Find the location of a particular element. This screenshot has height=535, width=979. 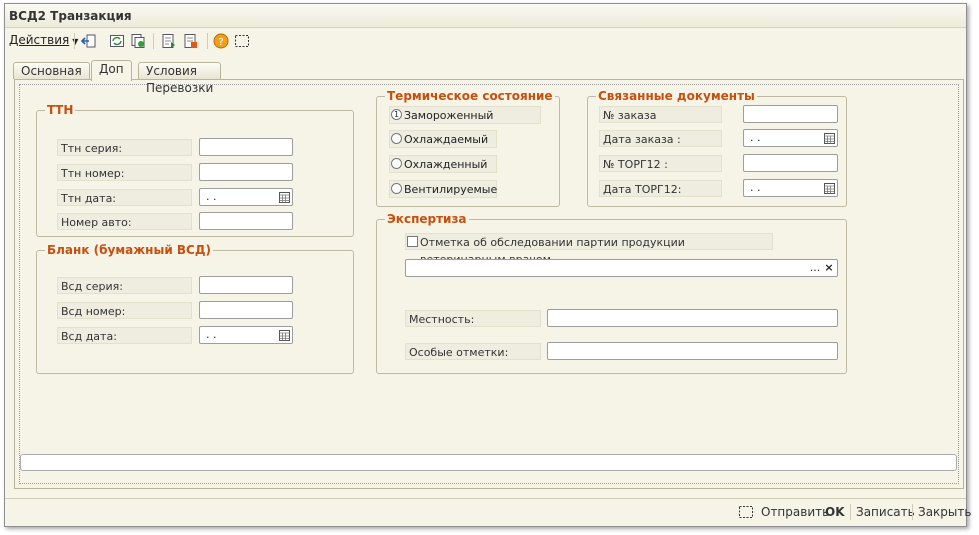

torg12-date-input: . . is located at coordinates (790, 188).